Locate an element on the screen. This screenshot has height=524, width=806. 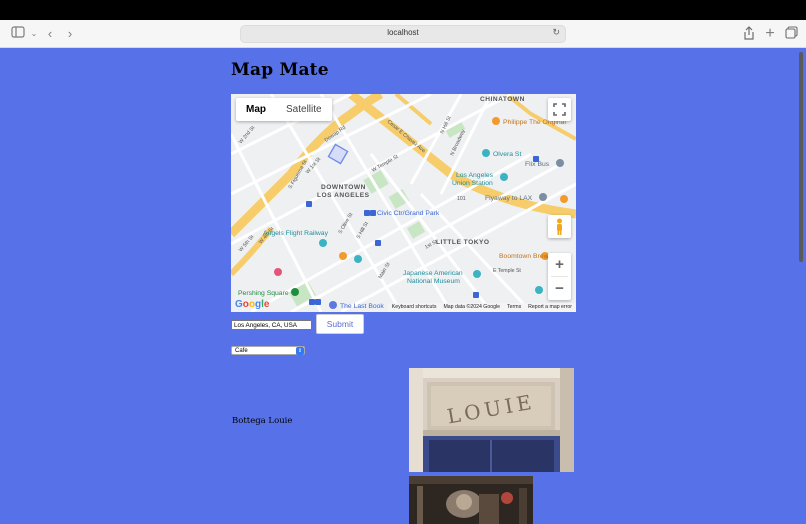
submit-button: Submit is located at coordinates (340, 324).